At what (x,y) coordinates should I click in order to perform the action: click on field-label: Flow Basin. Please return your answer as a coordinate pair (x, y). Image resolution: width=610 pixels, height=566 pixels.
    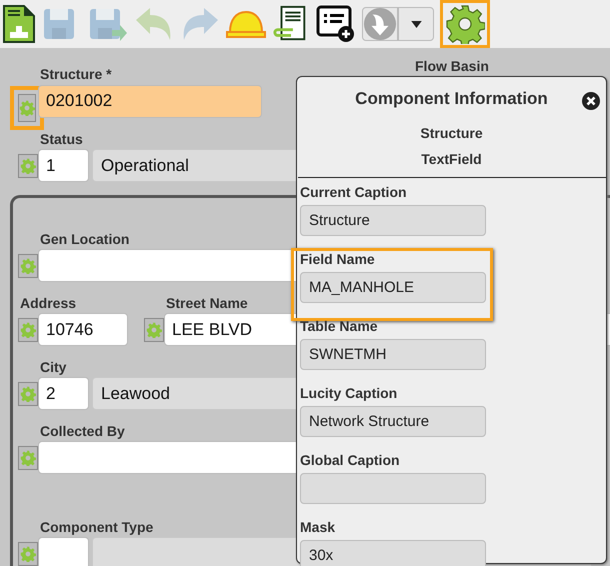
    Looking at the image, I should click on (452, 66).